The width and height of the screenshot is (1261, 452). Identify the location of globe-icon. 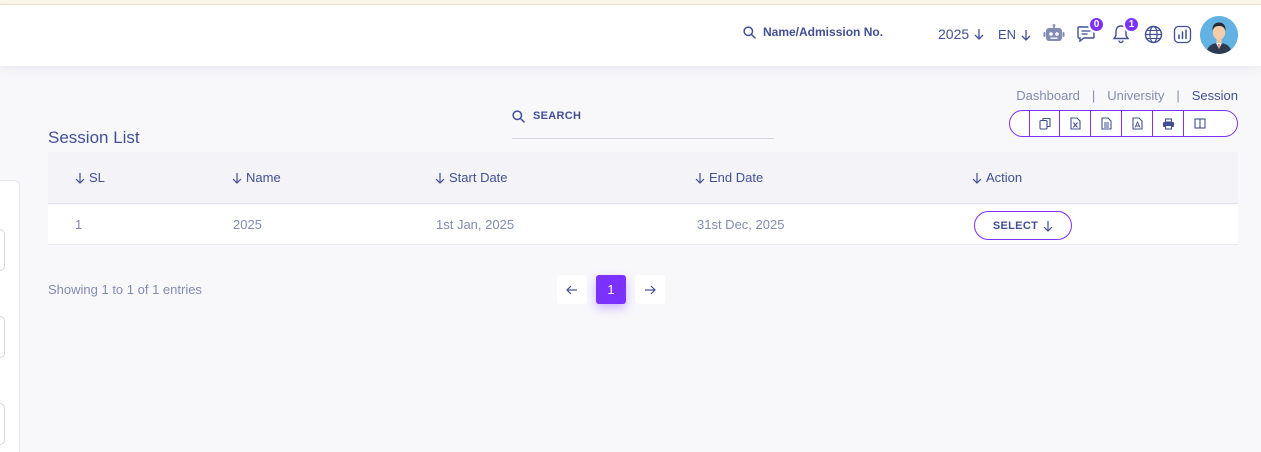
(1153, 34).